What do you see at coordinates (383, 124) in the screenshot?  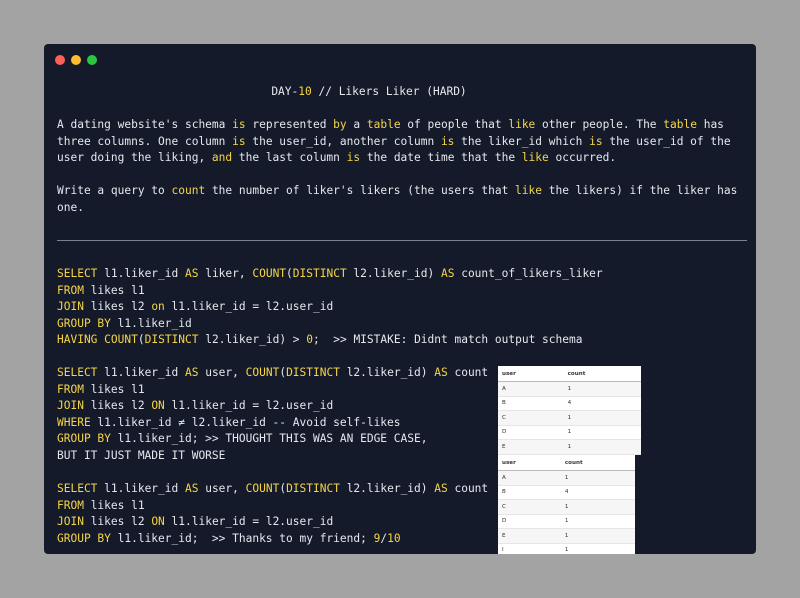 I see `keyword: table` at bounding box center [383, 124].